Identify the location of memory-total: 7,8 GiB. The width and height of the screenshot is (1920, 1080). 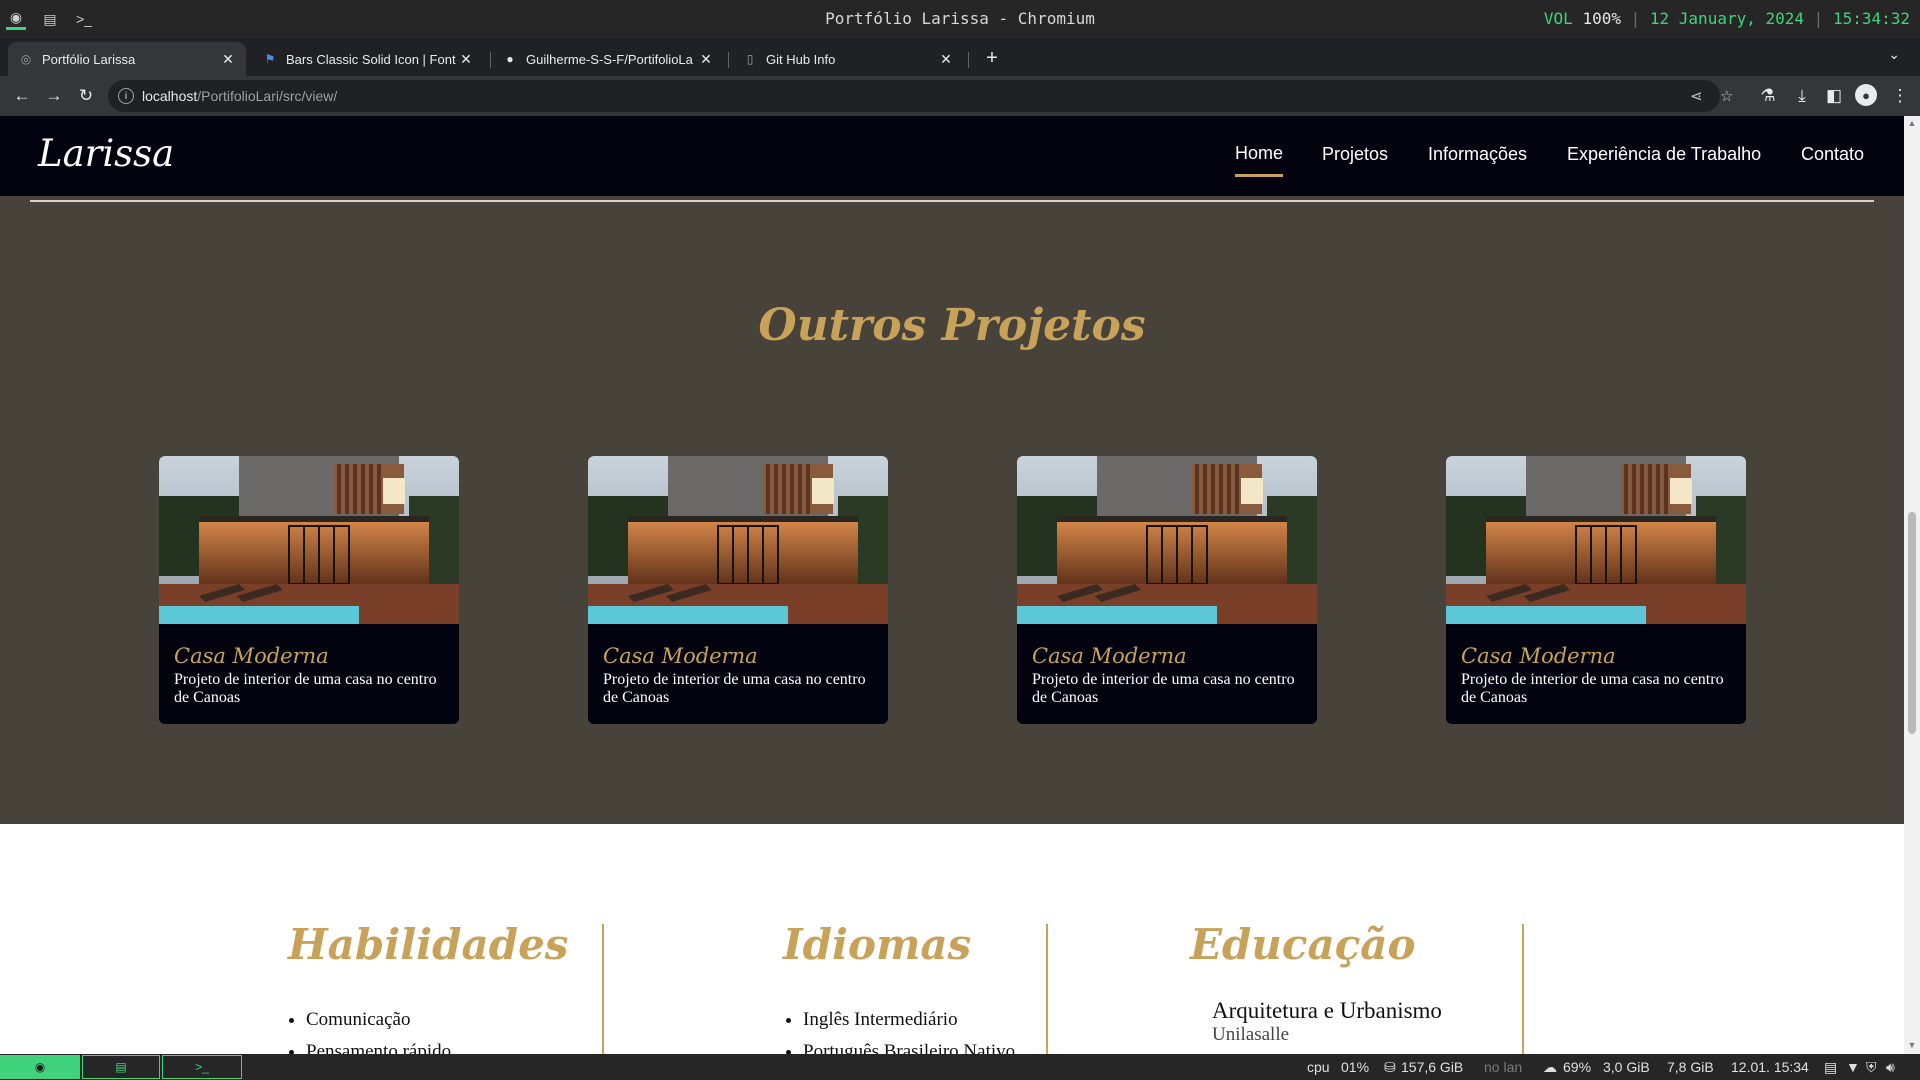
(1690, 1067).